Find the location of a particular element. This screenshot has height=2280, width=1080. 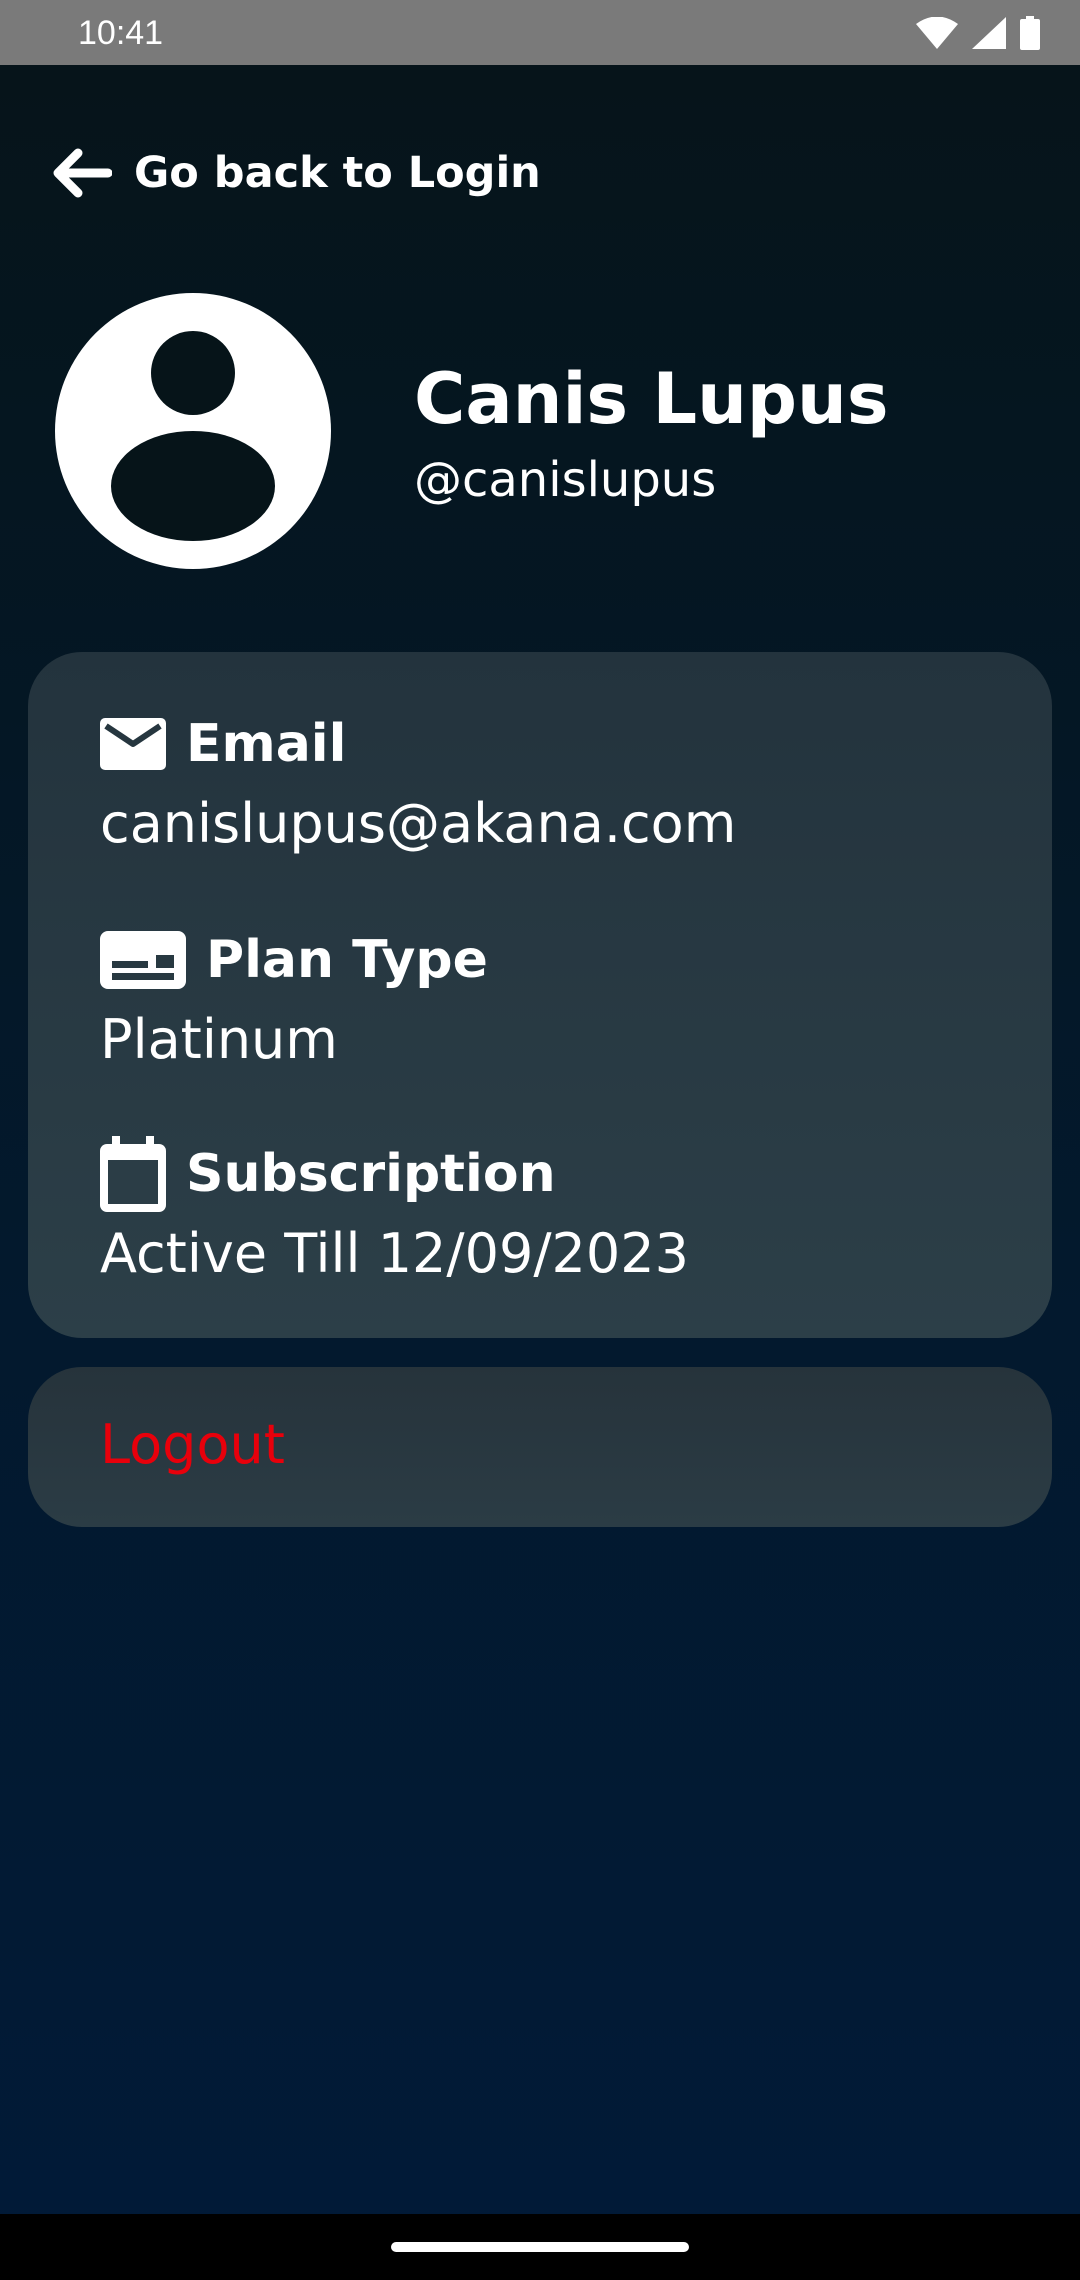

avatar is located at coordinates (193, 431).